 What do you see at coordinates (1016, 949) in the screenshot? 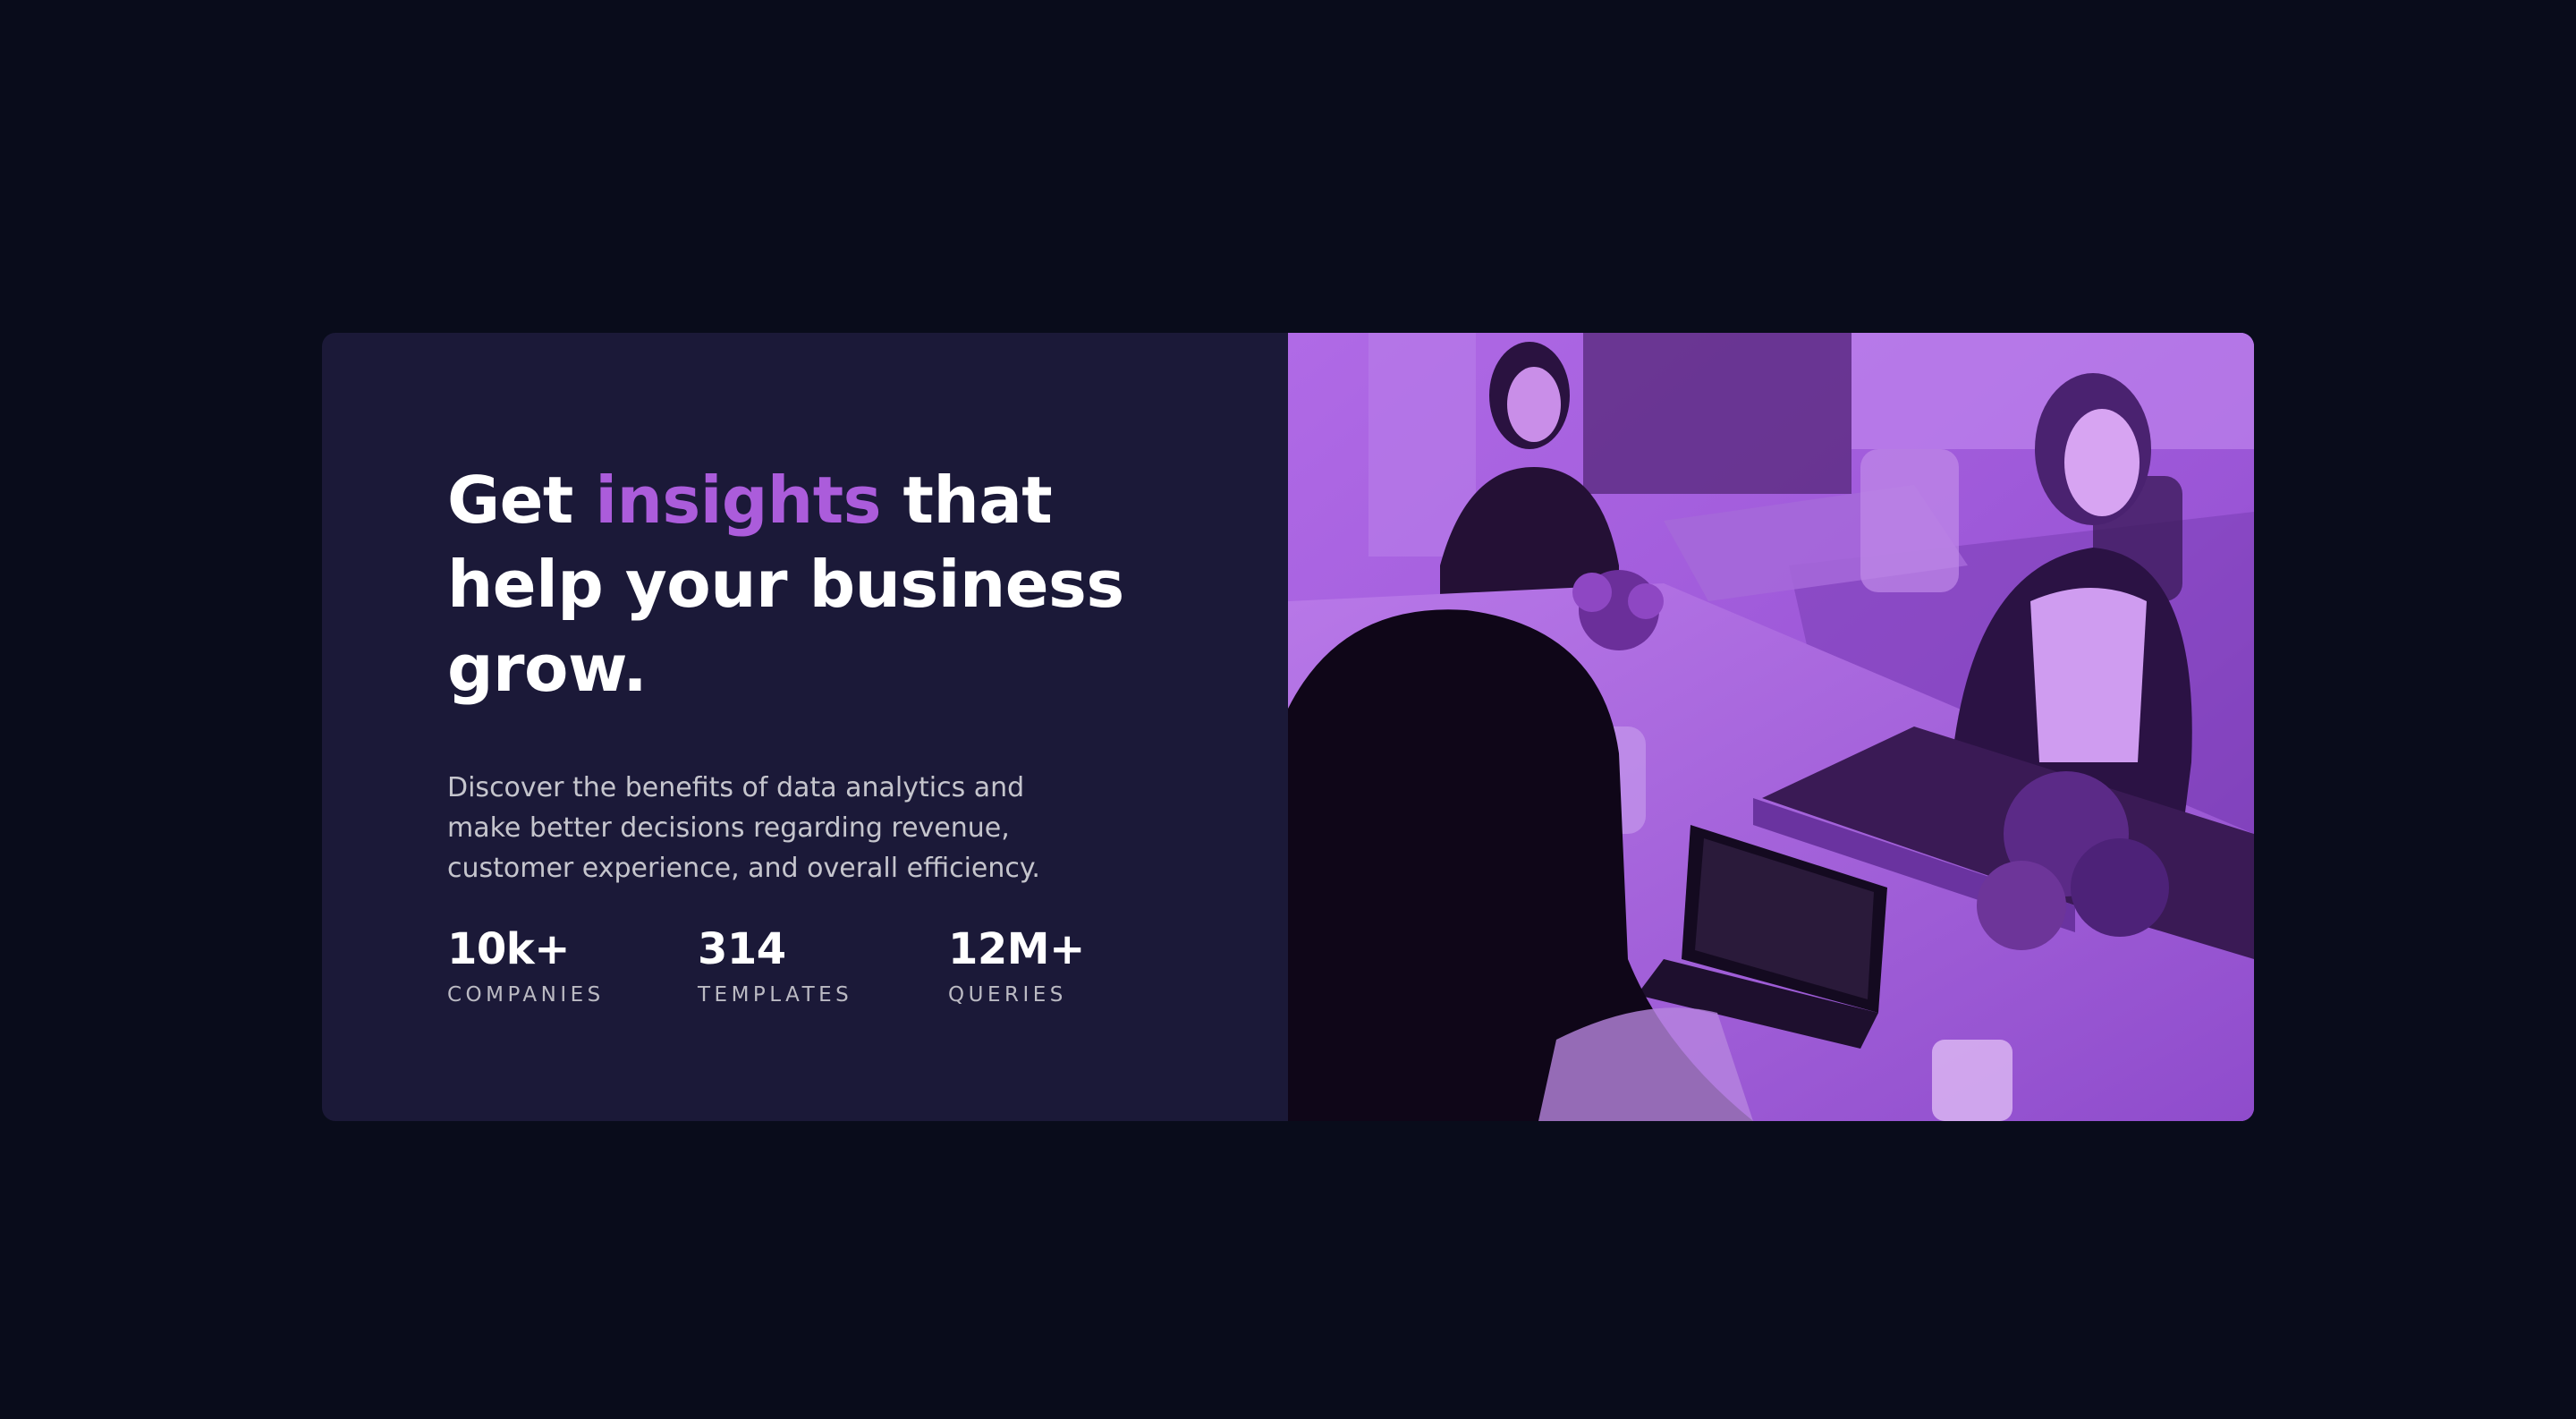
I see `stat-value: 12M+` at bounding box center [1016, 949].